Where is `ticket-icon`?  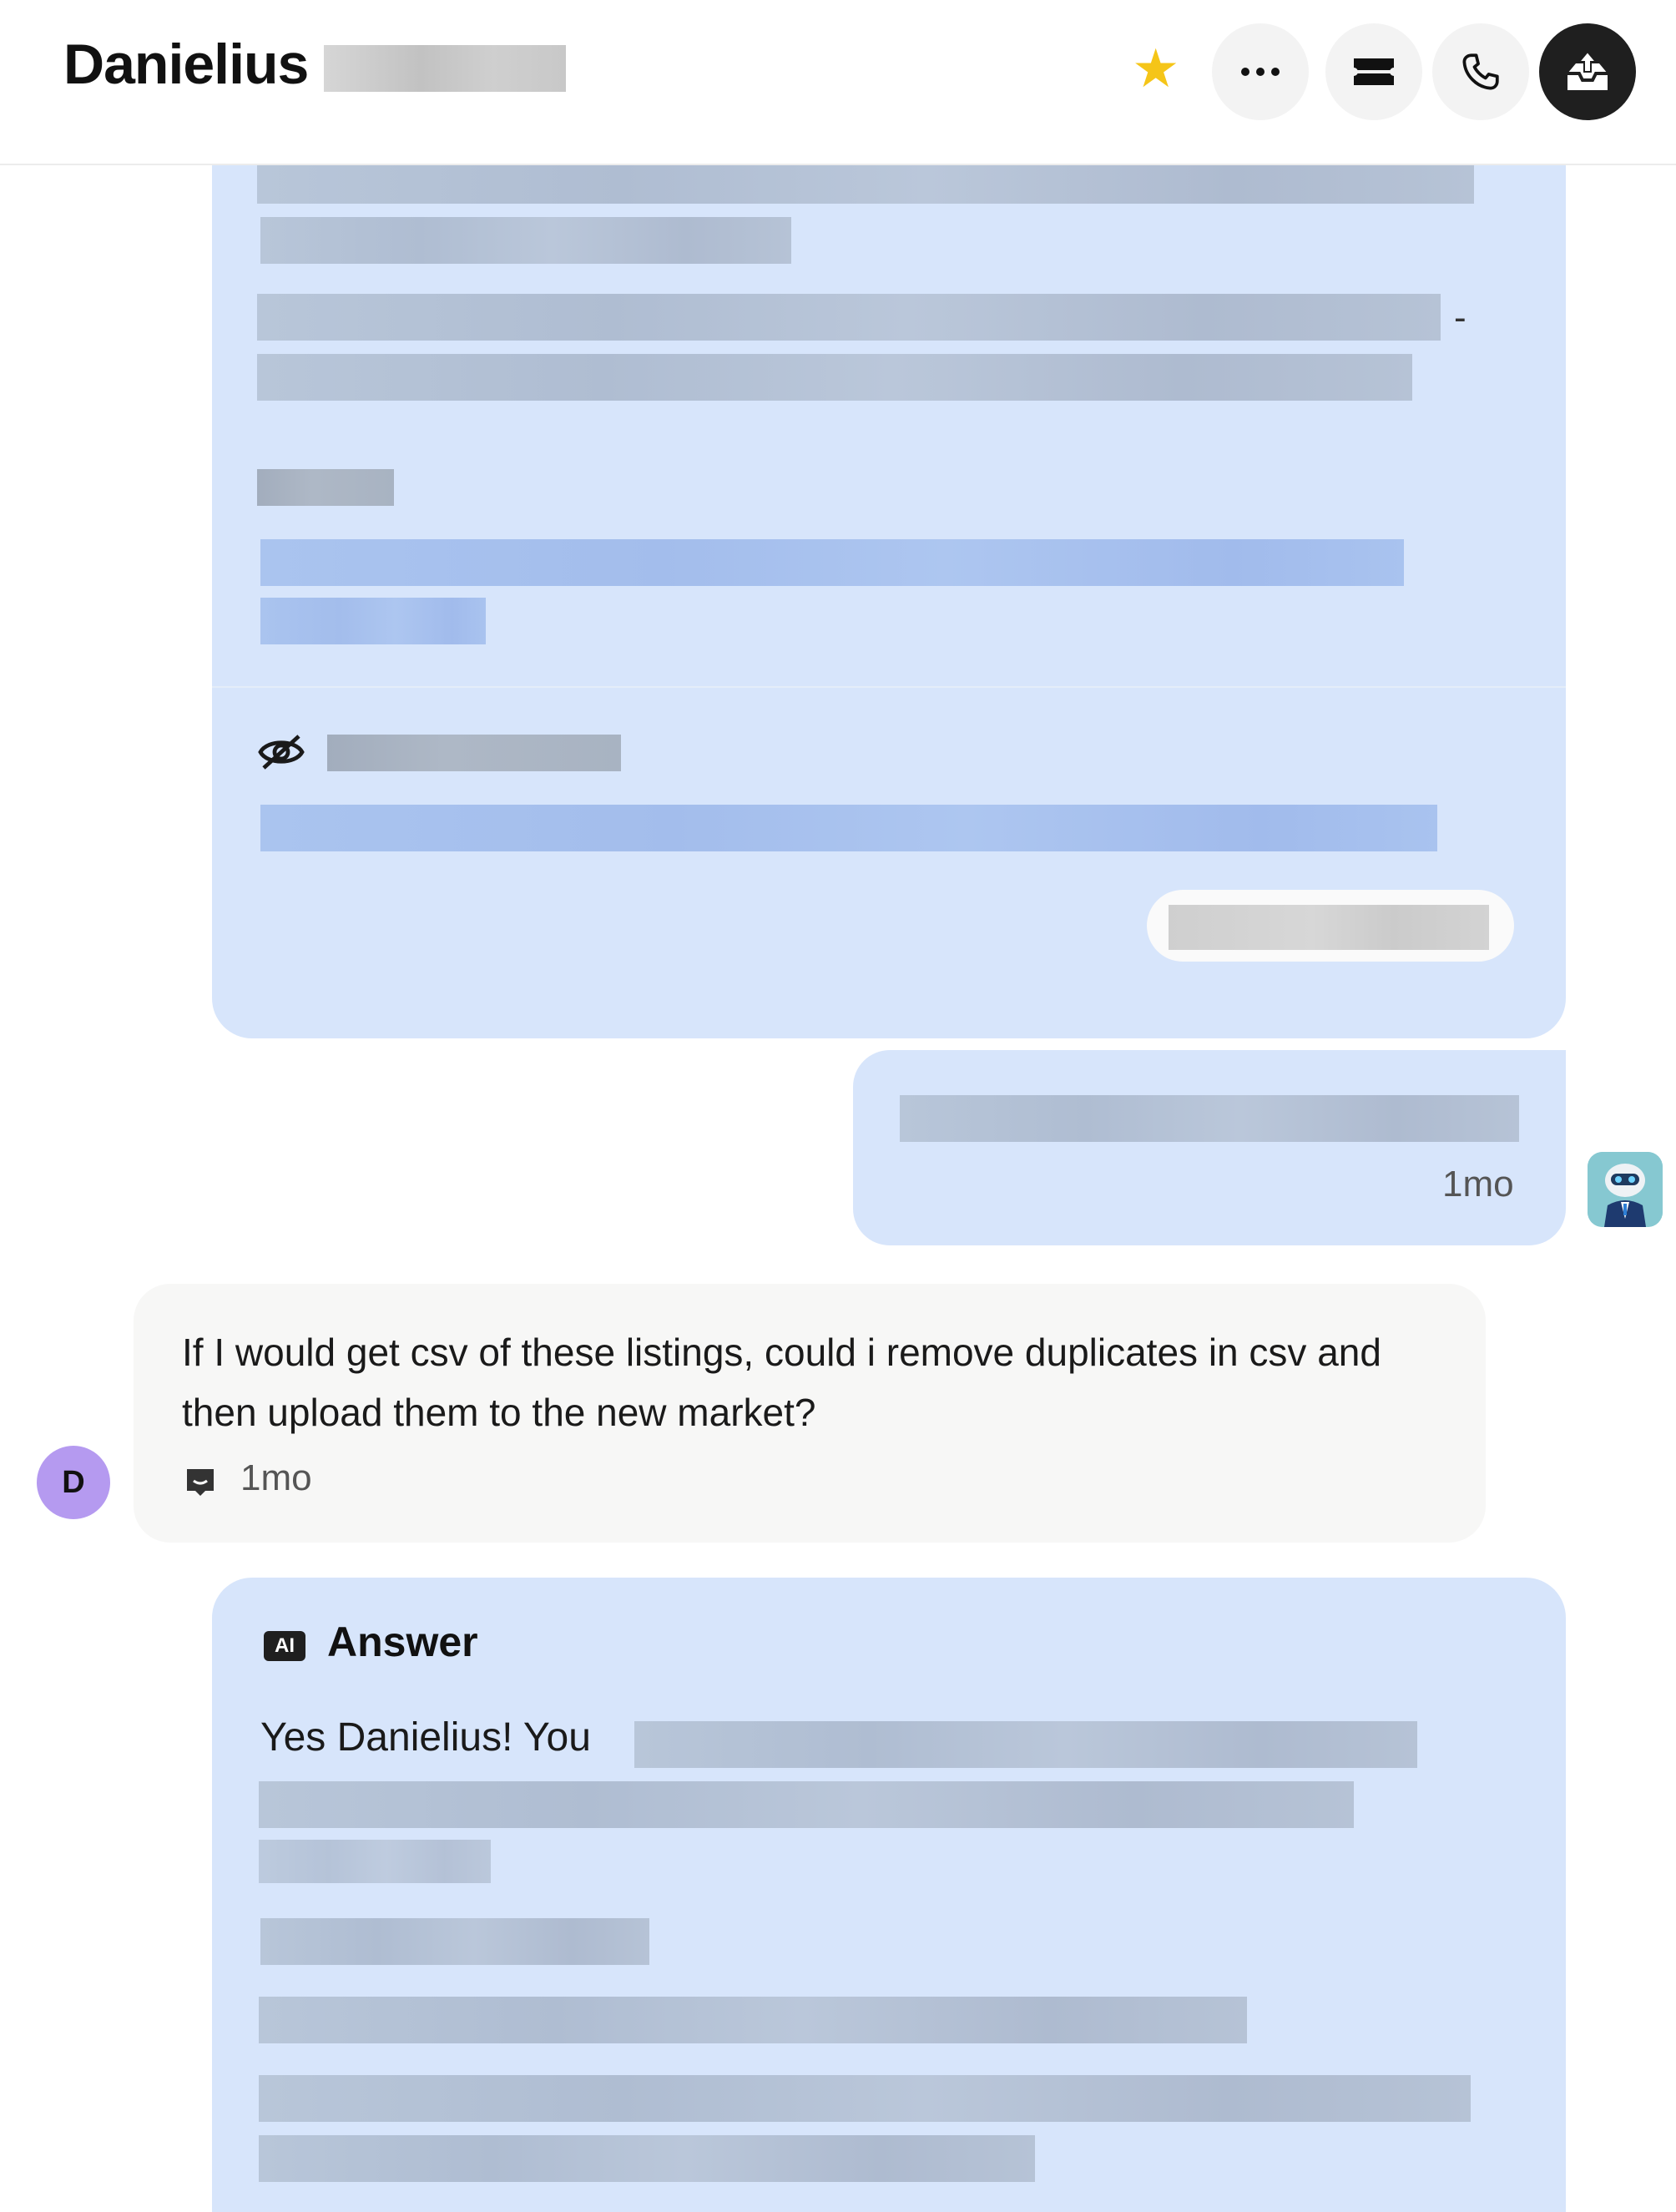 ticket-icon is located at coordinates (1374, 71).